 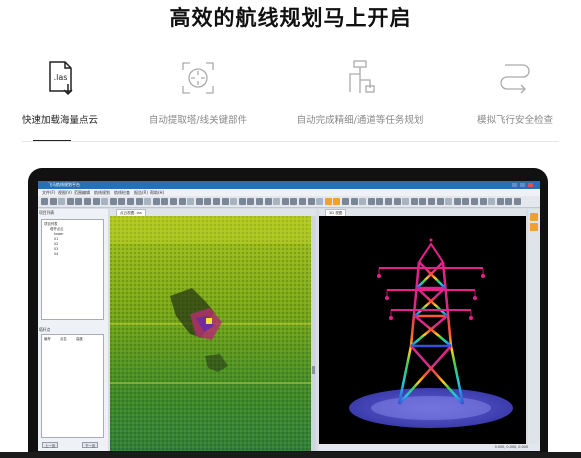 What do you see at coordinates (65, 92) in the screenshot?
I see `feature-tab-fast-load: .las 快速加载海量点云` at bounding box center [65, 92].